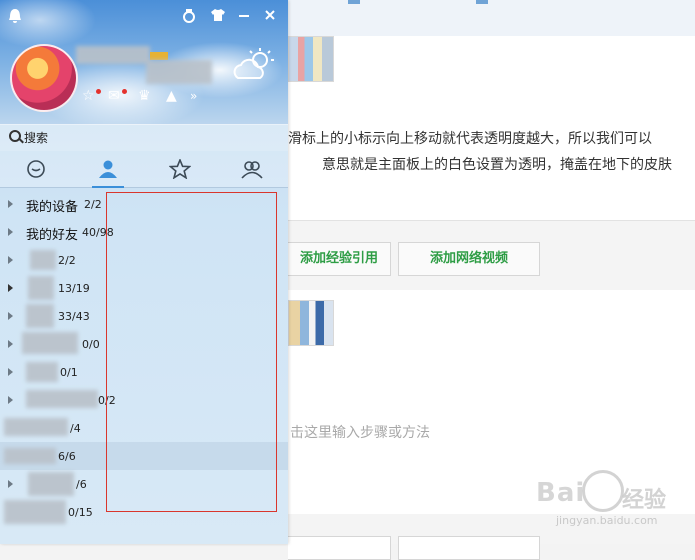 Image resolution: width=695 pixels, height=560 pixels. I want to click on group-count: 33/43, so click(74, 316).